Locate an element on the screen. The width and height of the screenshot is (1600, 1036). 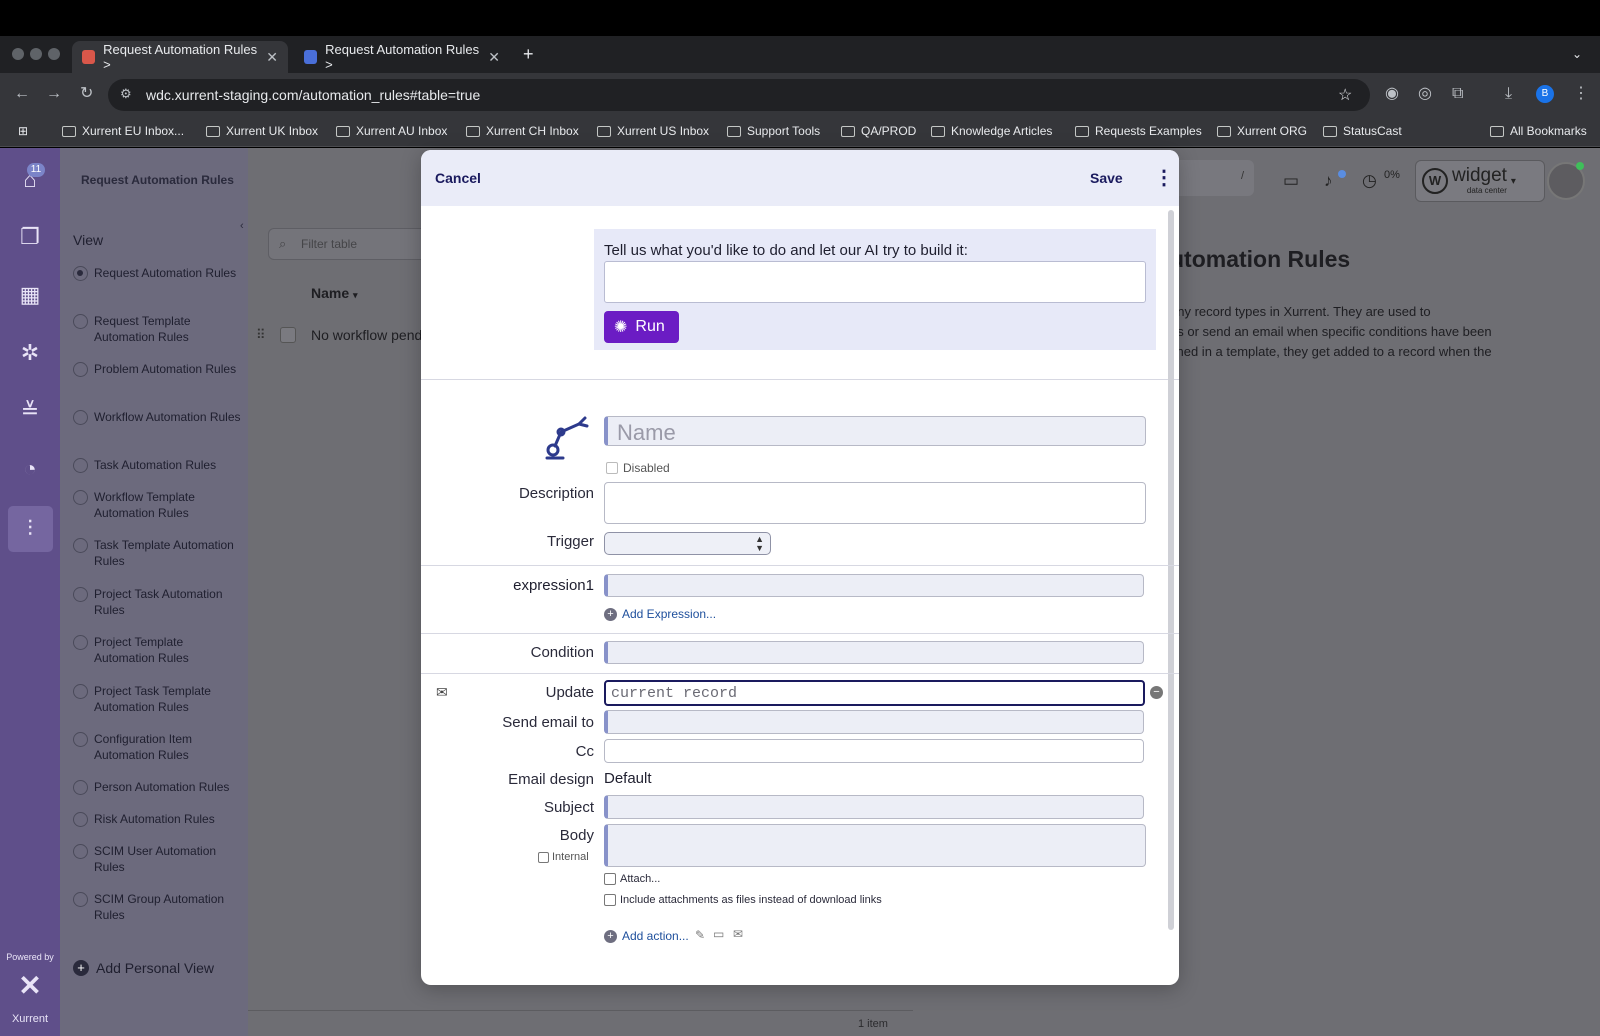
back-arrow-icon: ← is located at coordinates (22, 94).